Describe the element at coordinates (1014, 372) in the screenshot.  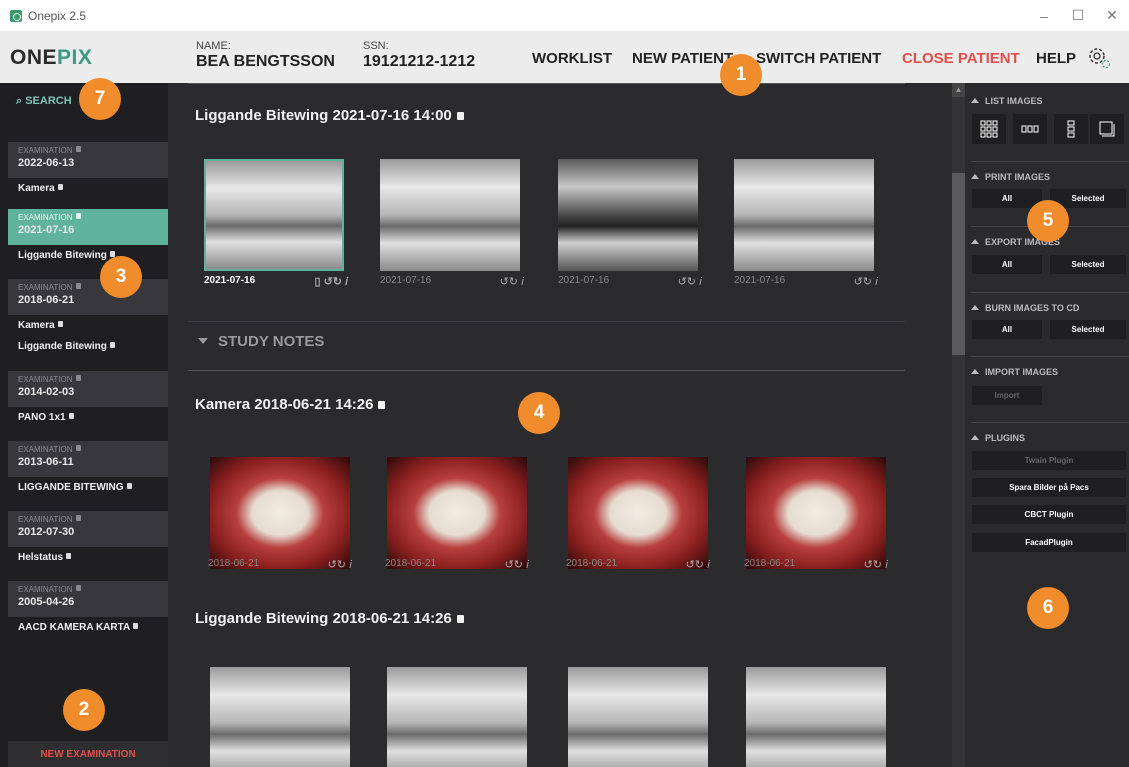
I see `import-images-header: IMPORT IMAGES` at that location.